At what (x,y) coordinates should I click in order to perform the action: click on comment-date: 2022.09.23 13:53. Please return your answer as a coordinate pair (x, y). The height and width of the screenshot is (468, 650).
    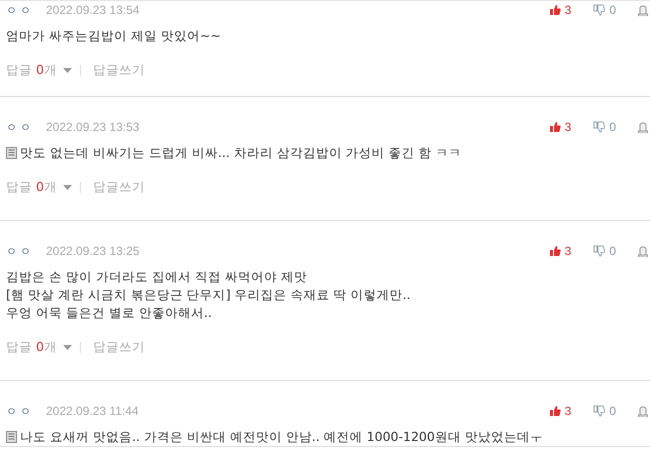
    Looking at the image, I should click on (93, 127).